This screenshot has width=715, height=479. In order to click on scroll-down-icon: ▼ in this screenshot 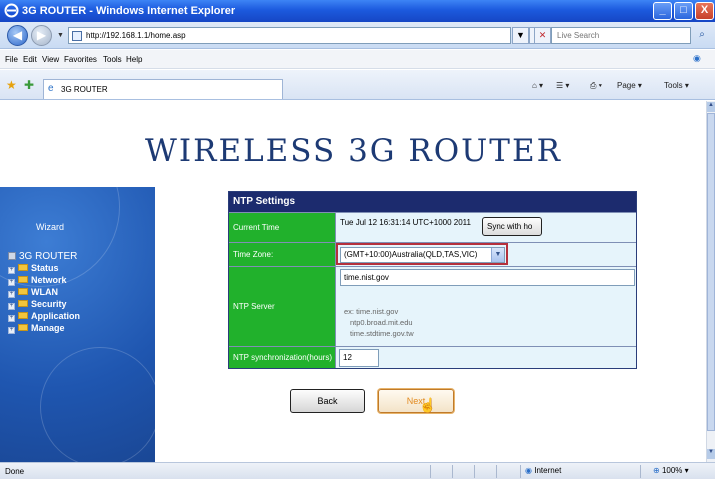, I will do `click(711, 454)`.